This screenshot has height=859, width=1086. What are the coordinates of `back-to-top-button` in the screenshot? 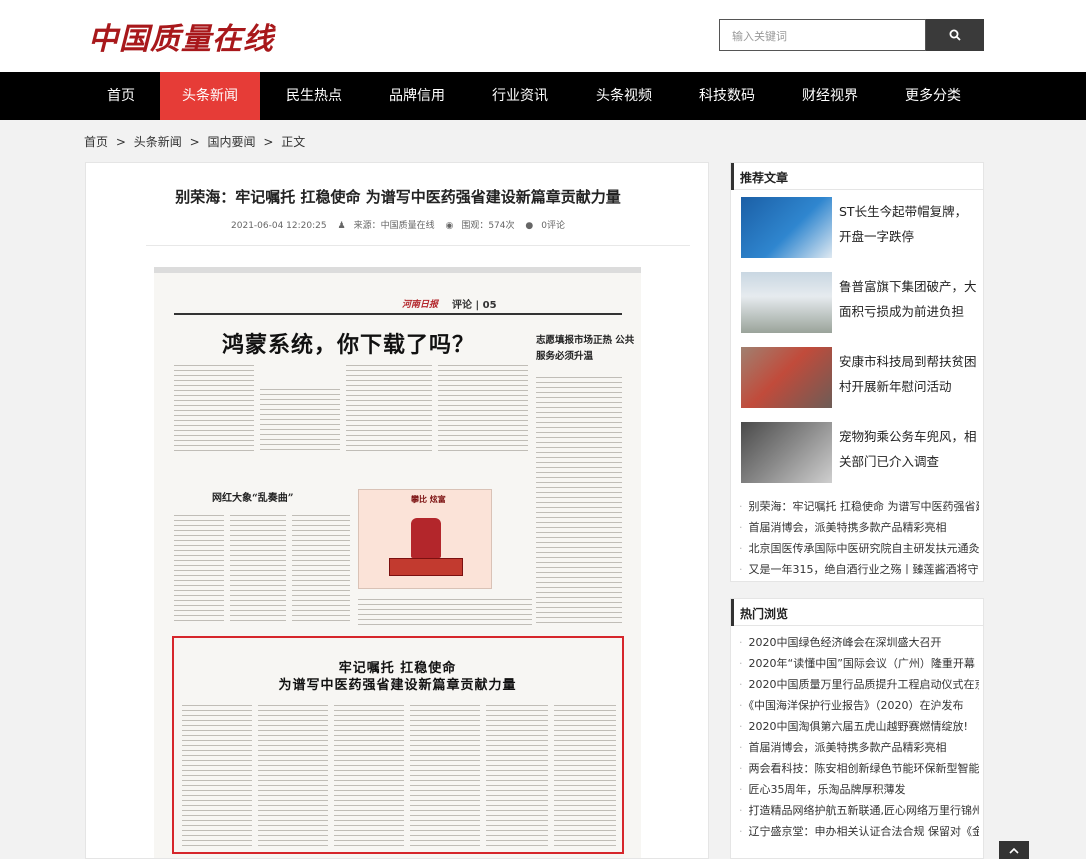 It's located at (1014, 850).